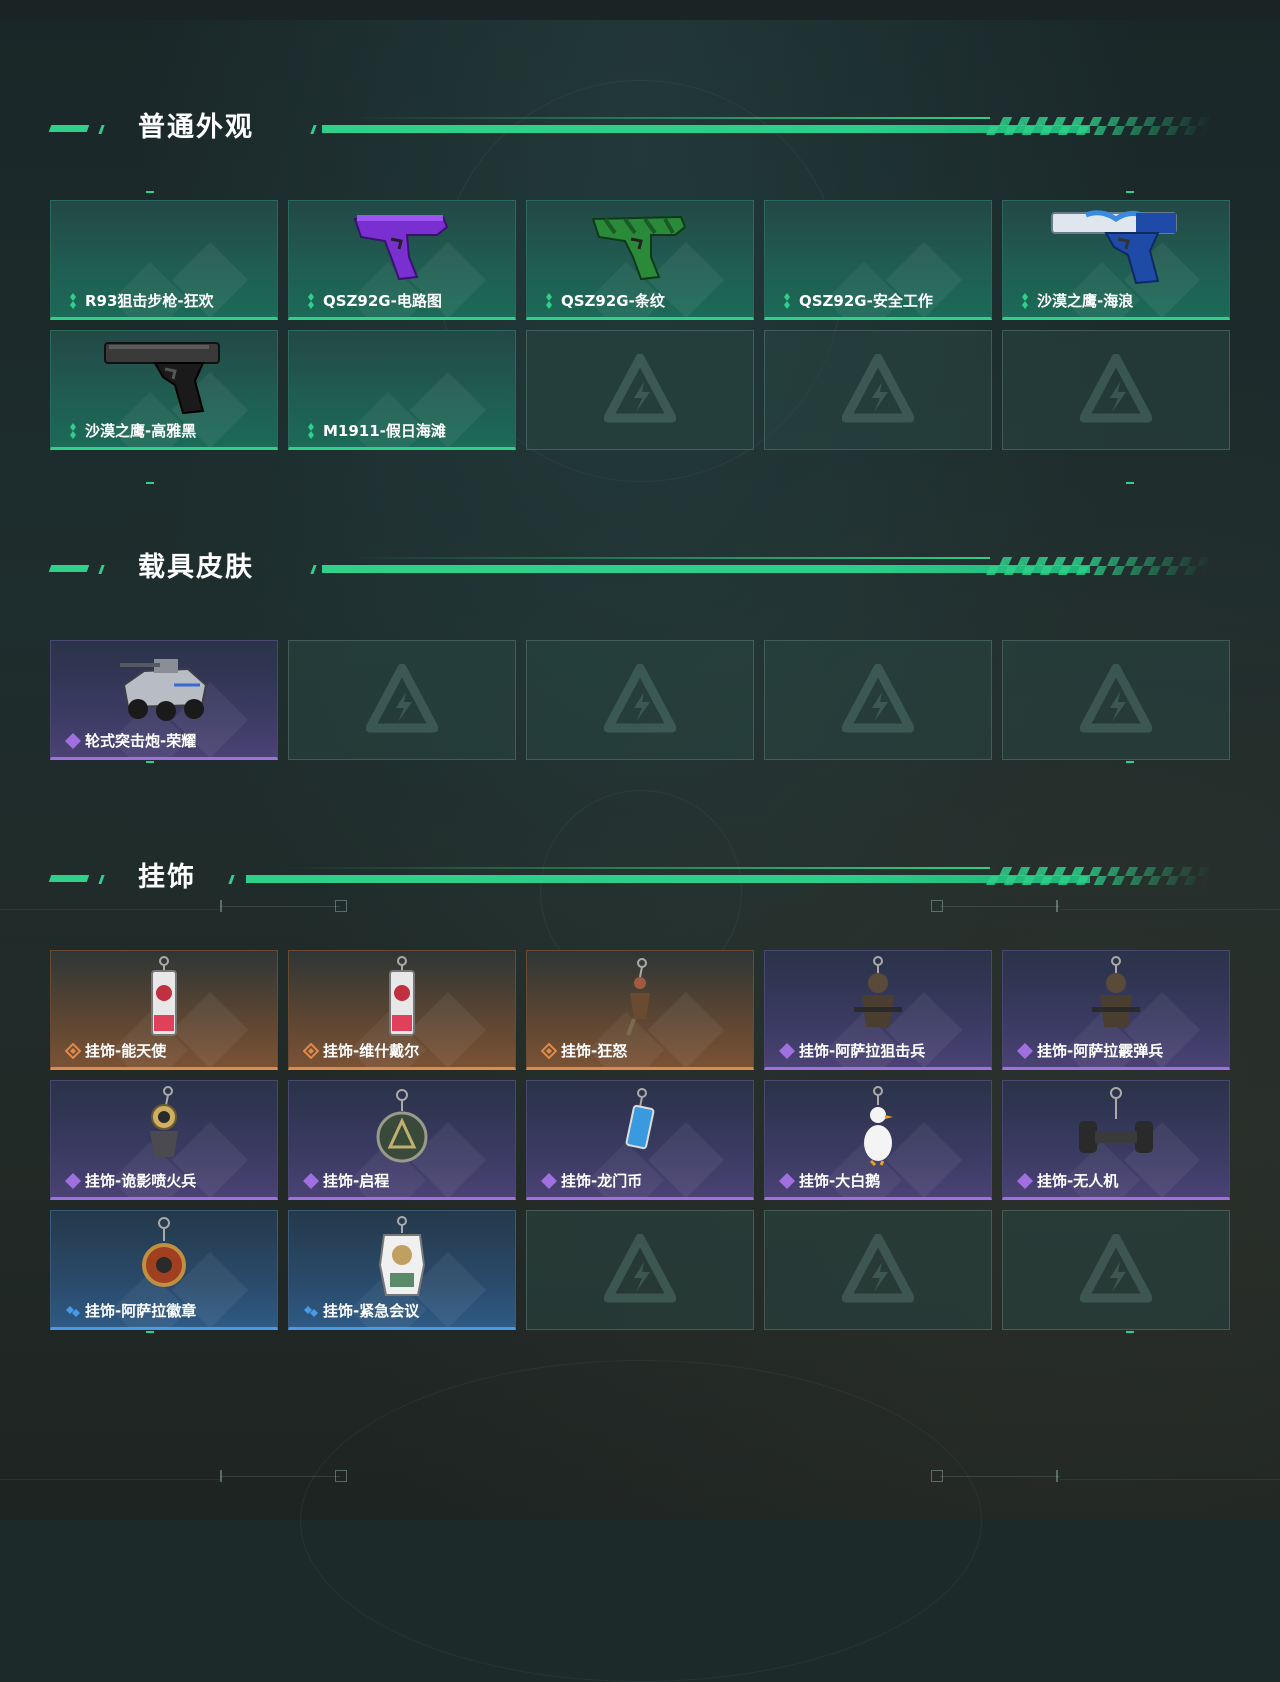  What do you see at coordinates (706, 129) in the screenshot?
I see `header-accent-line` at bounding box center [706, 129].